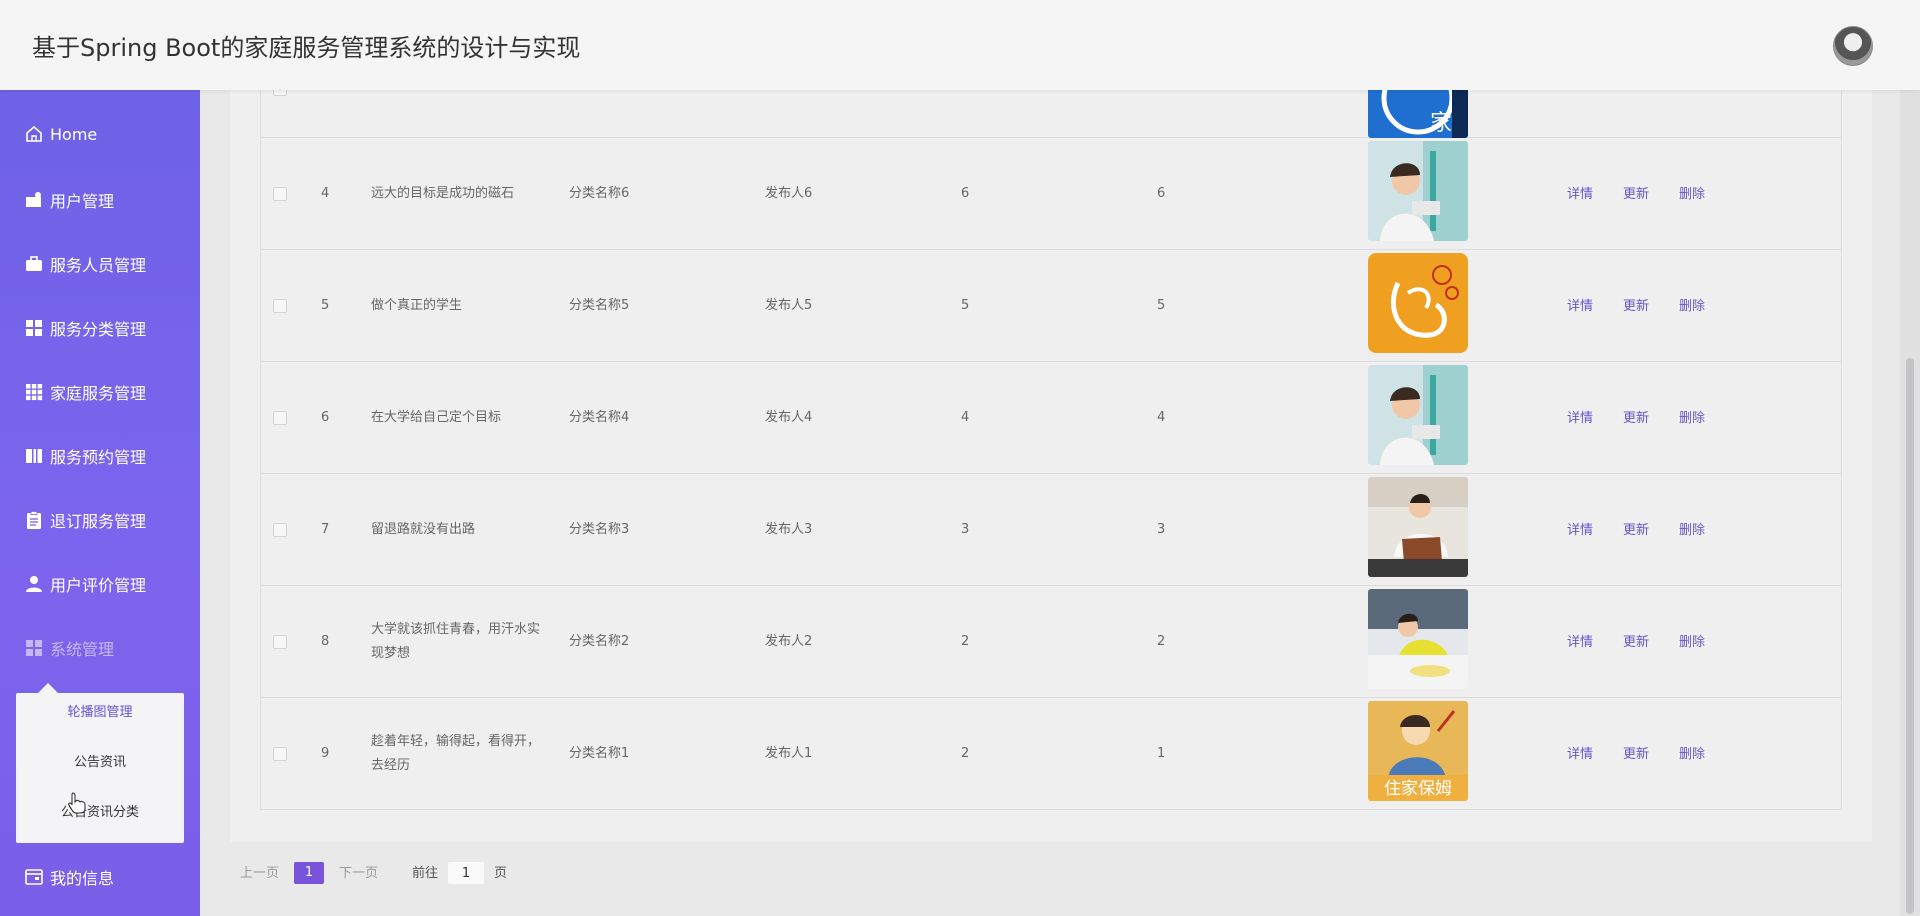  I want to click on sidebar-item-appointments: 服务预约管理, so click(100, 456).